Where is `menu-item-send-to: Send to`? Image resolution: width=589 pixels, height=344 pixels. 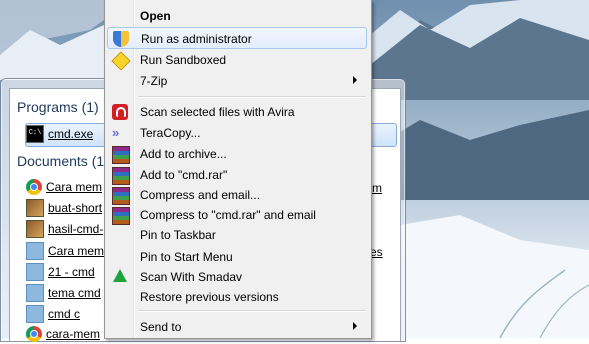 menu-item-send-to: Send to is located at coordinates (237, 327).